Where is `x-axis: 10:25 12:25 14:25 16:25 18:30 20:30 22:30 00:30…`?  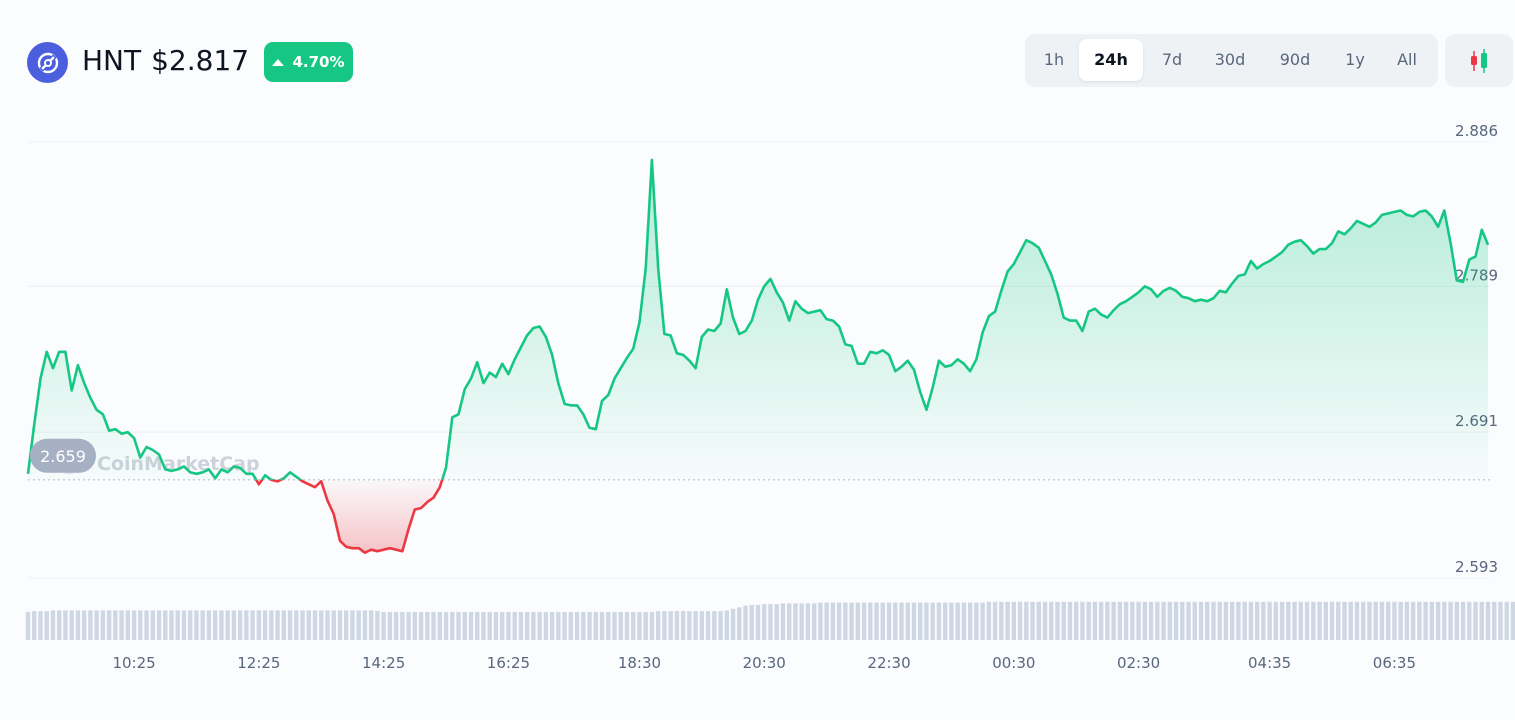
x-axis: 10:25 12:25 14:25 16:25 18:30 20:30 22:30 00:30… is located at coordinates (764, 663).